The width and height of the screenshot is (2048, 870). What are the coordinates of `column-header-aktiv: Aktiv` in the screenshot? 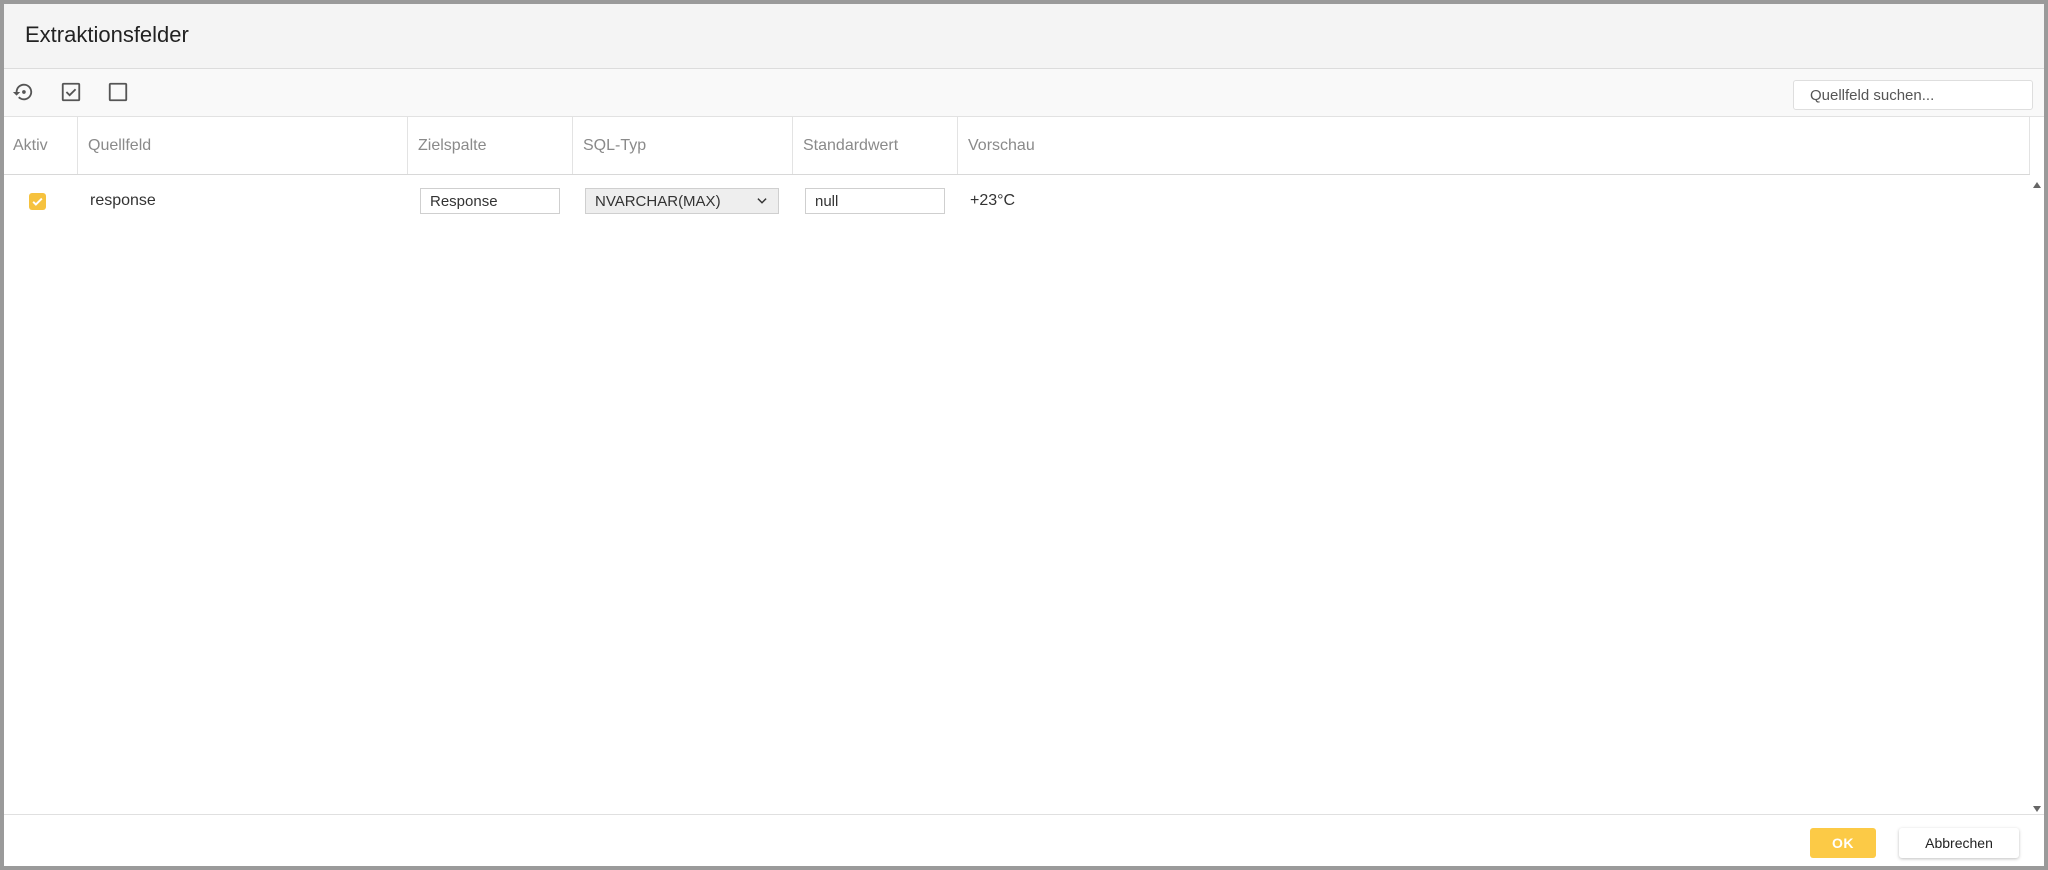 It's located at (41, 145).